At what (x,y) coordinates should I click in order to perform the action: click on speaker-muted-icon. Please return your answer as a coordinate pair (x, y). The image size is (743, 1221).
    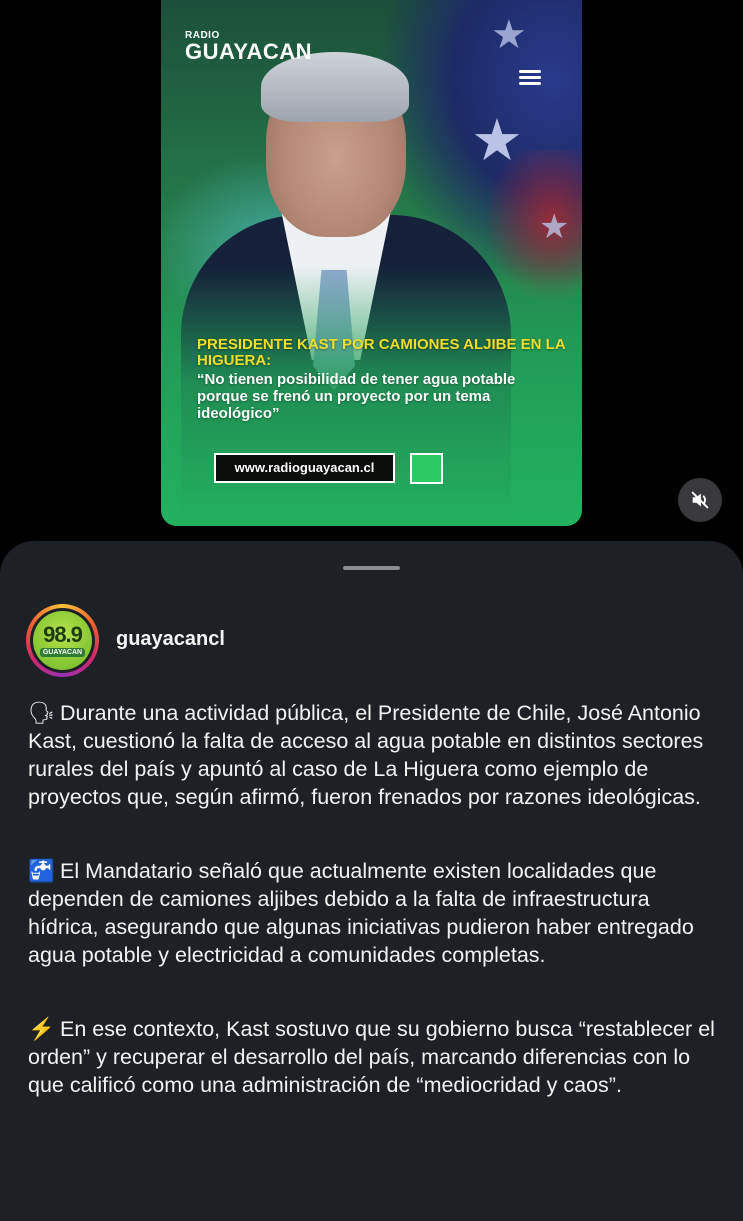
    Looking at the image, I should click on (700, 500).